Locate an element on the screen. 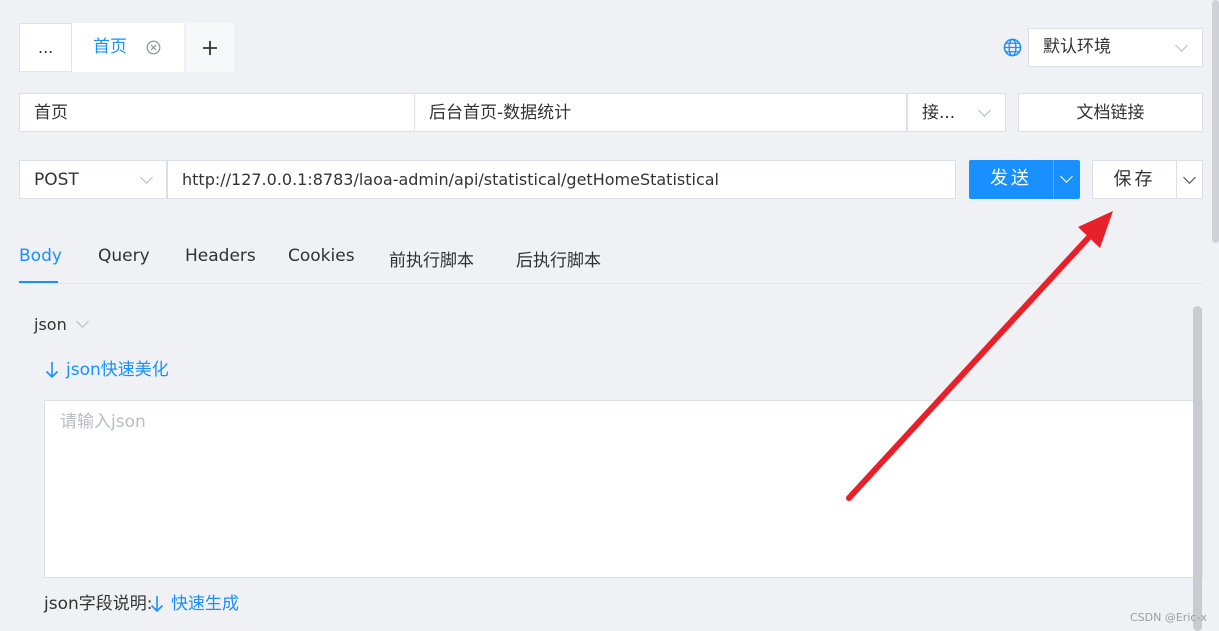 The width and height of the screenshot is (1219, 631). watermark: CSDN @Eric-x is located at coordinates (1168, 617).